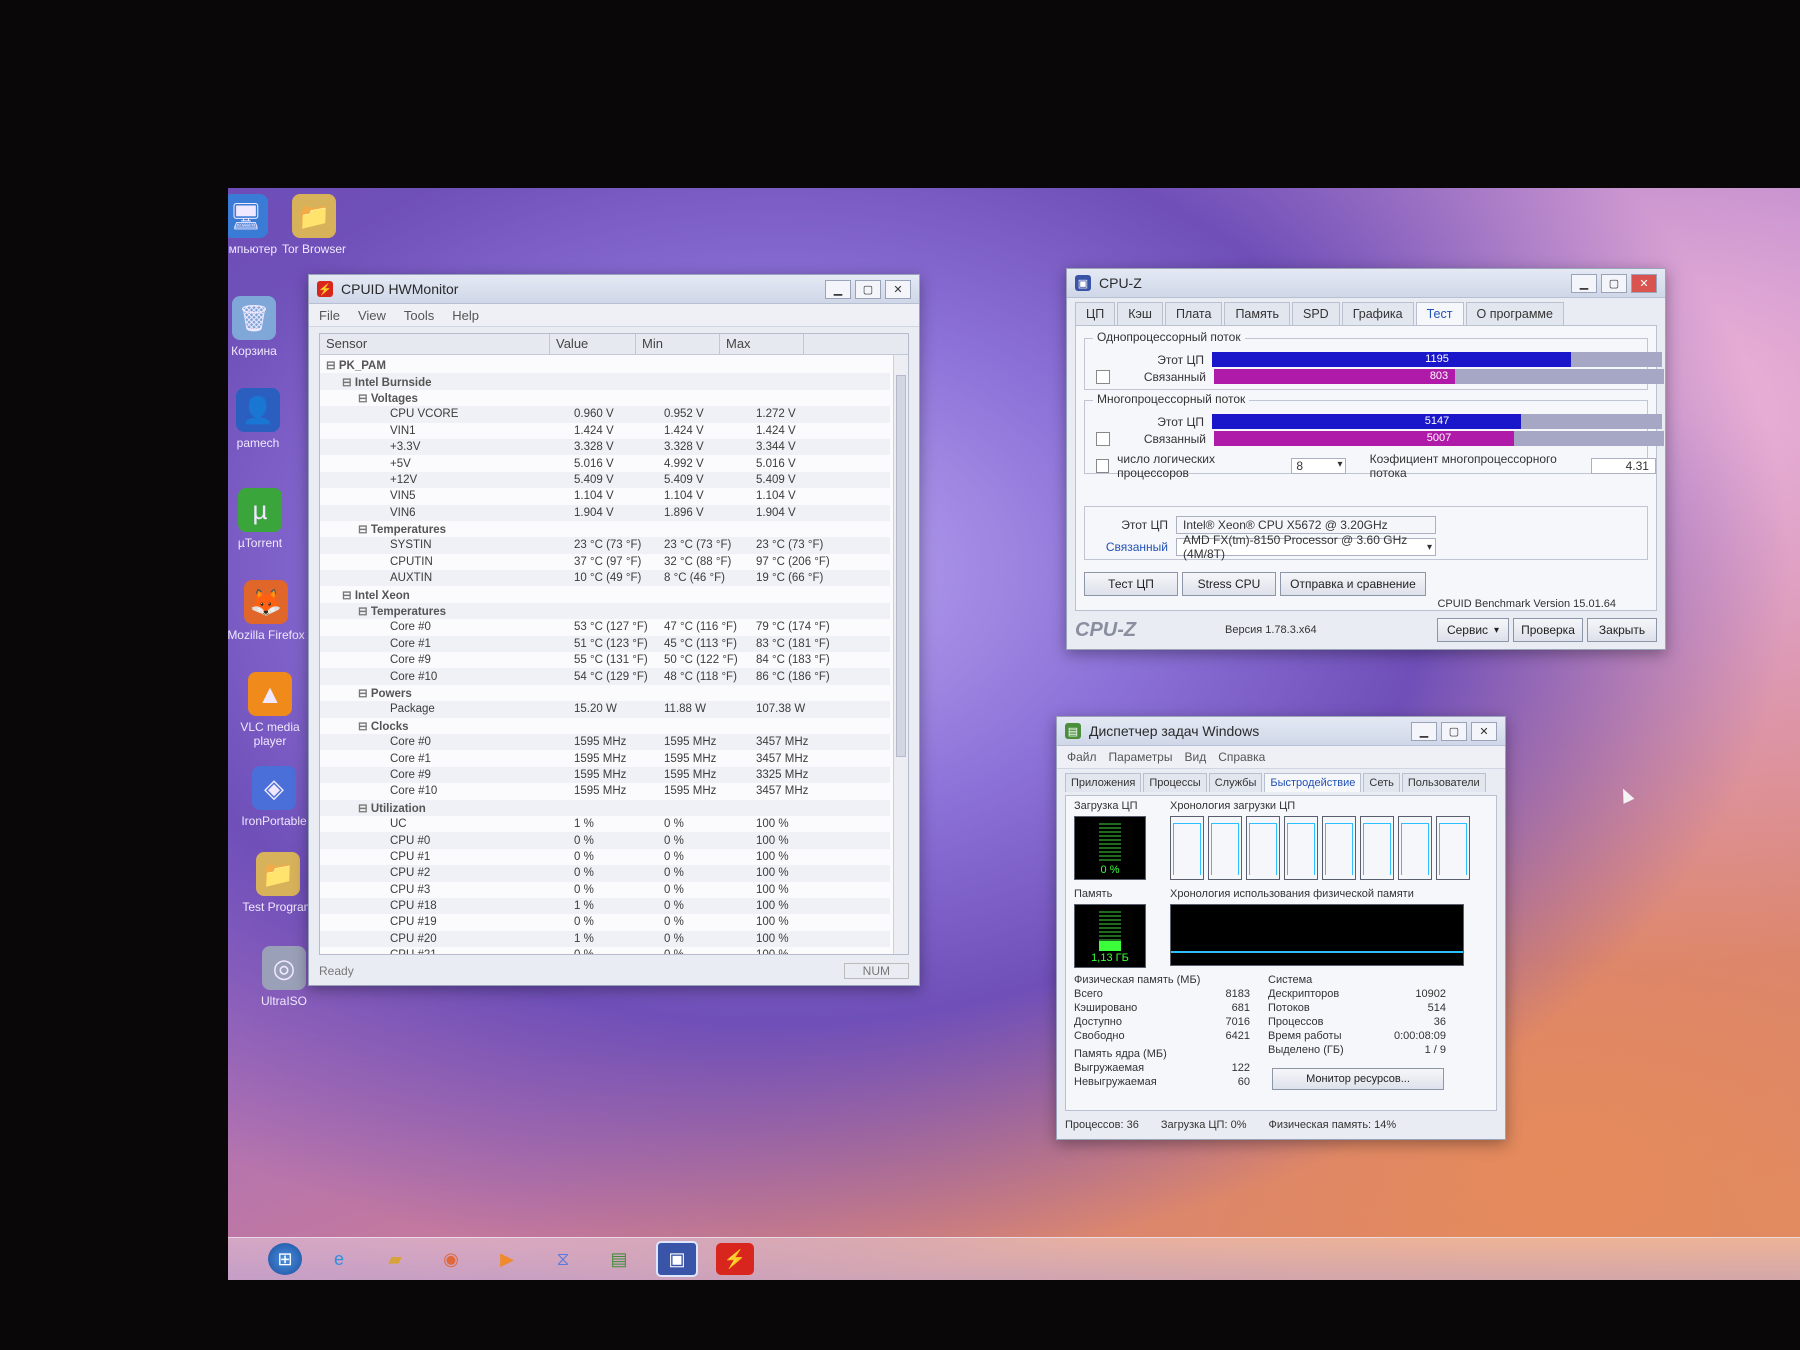  I want to click on taskmgr-tab: Приложения, so click(1103, 782).